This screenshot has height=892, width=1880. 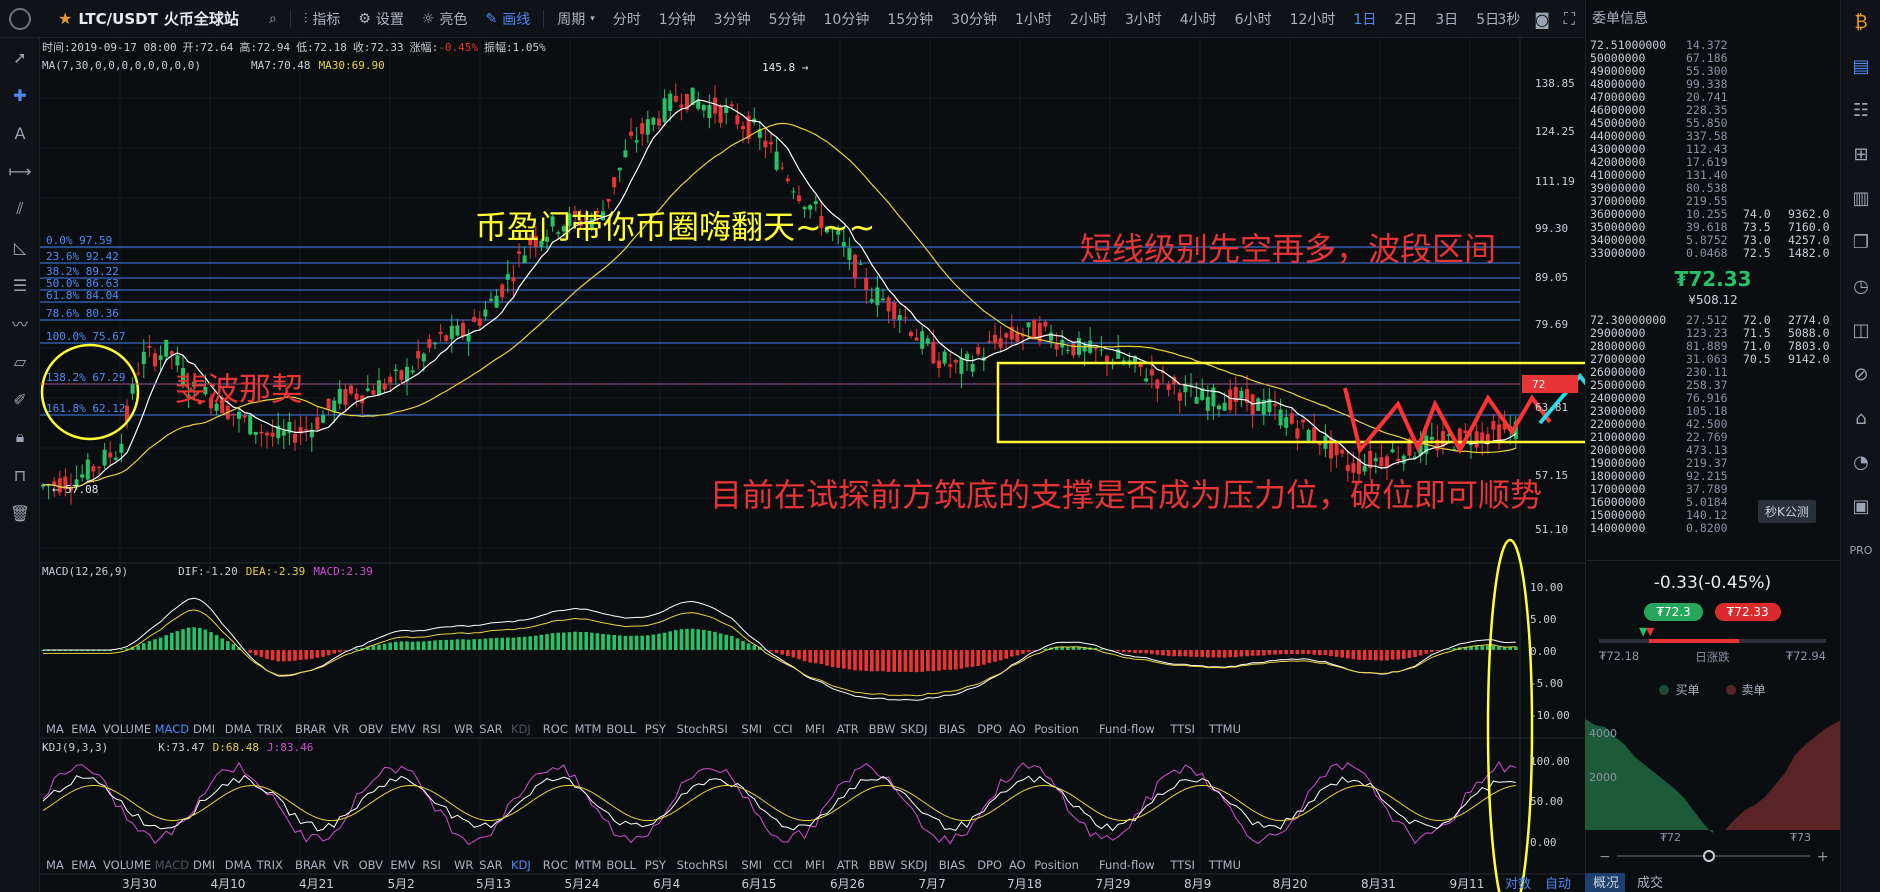 What do you see at coordinates (1713, 136) in the screenshot?
I see `orderbook-row: 44000000 337.58` at bounding box center [1713, 136].